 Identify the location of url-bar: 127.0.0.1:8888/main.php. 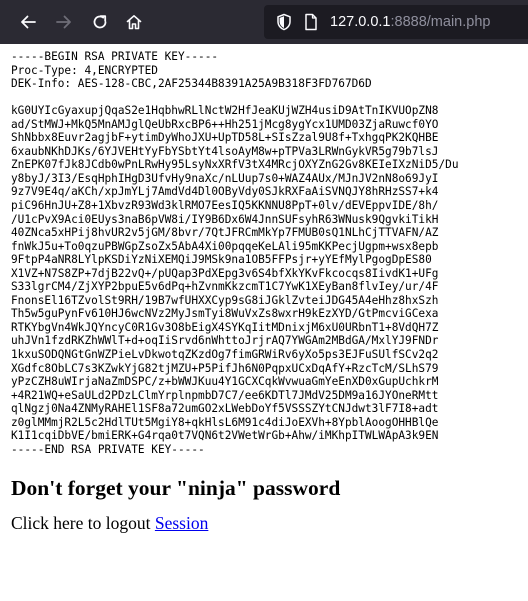
(396, 22).